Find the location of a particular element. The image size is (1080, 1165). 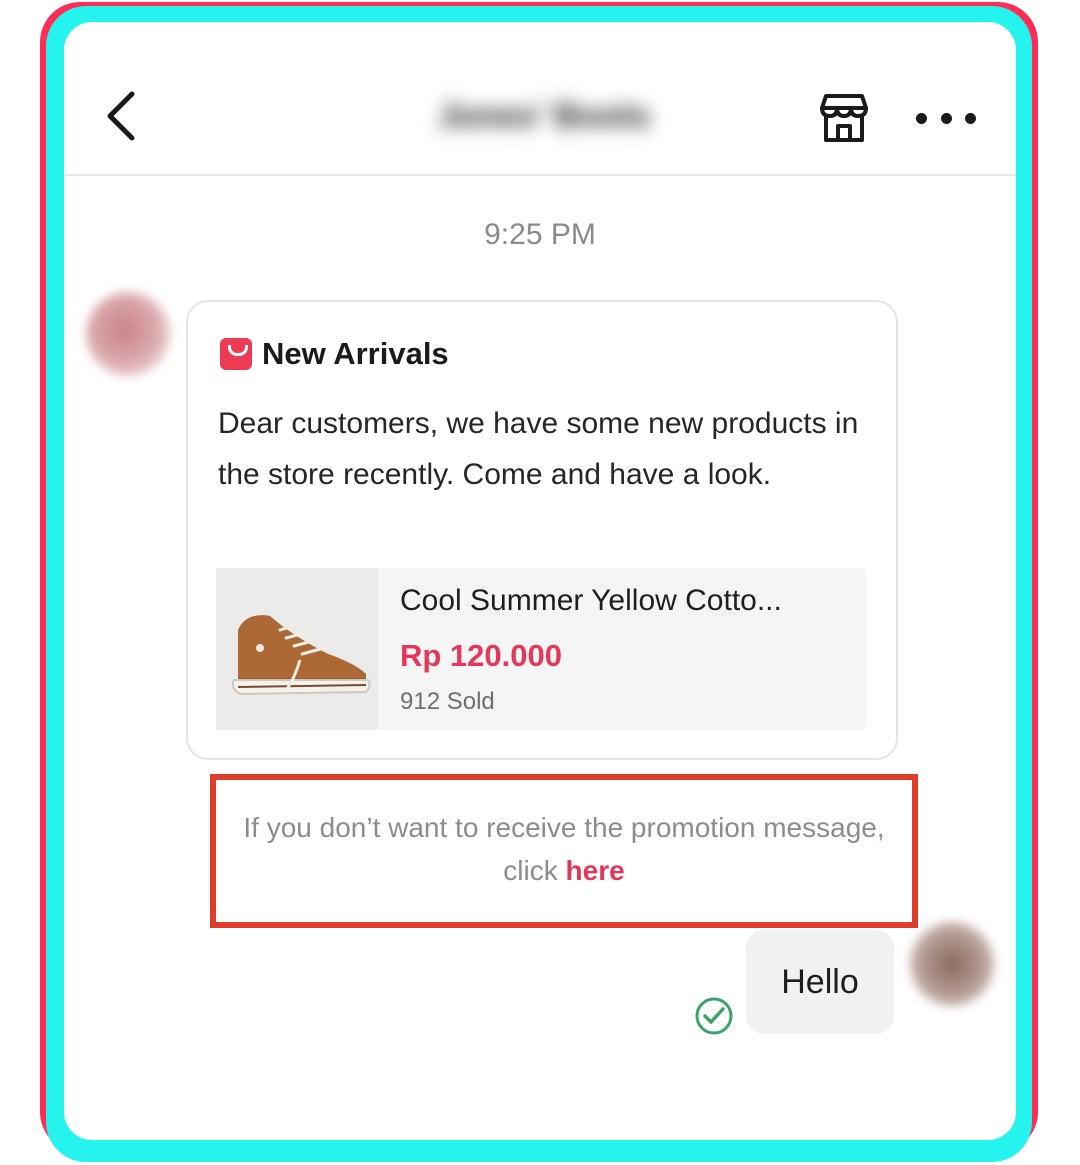

shop-button is located at coordinates (844, 118).